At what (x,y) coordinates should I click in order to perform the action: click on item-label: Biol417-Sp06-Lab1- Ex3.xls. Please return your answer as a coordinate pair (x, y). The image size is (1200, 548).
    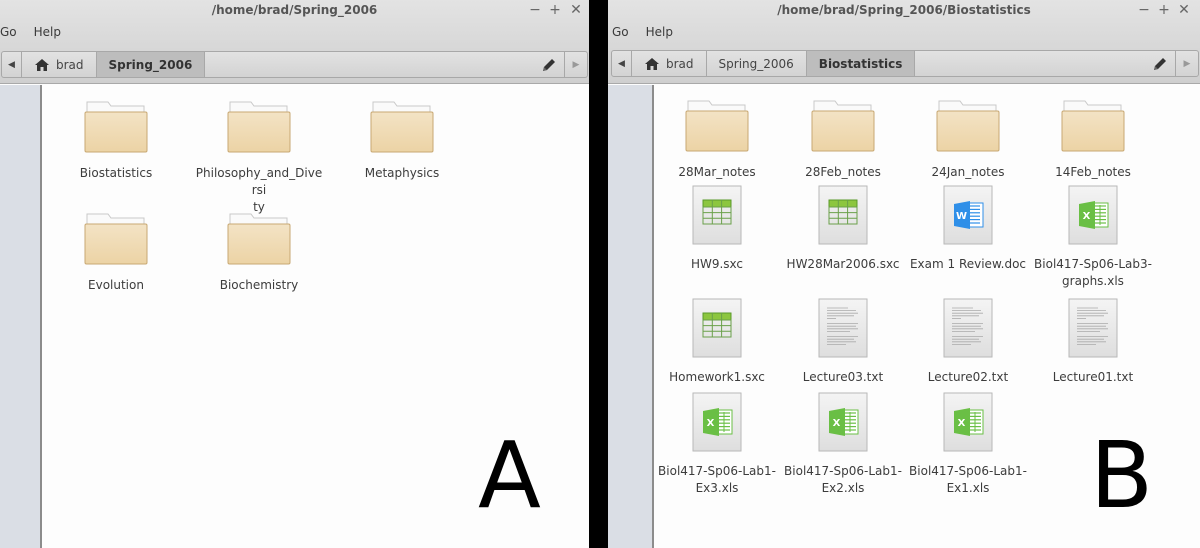
    Looking at the image, I should click on (717, 480).